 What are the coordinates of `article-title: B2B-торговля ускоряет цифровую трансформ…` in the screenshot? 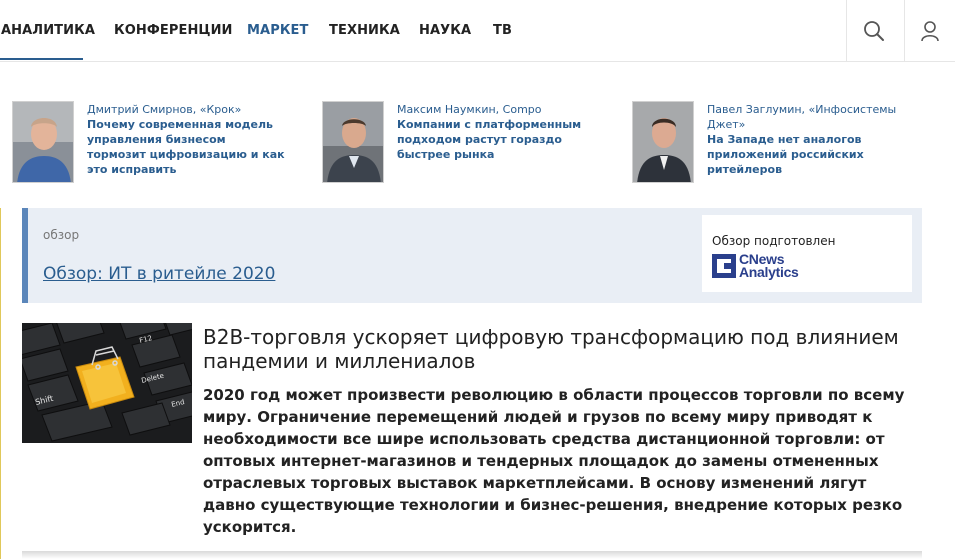 It's located at (563, 349).